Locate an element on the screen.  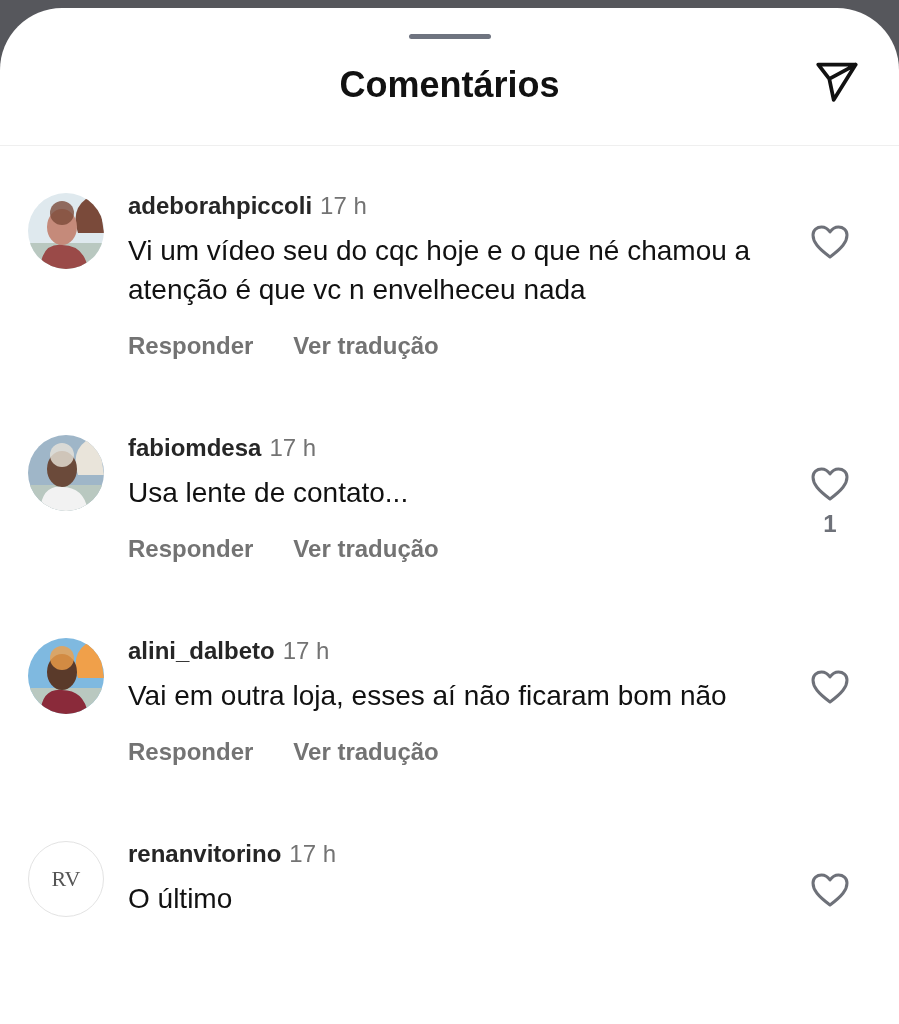
username: renanvitorino is located at coordinates (205, 853).